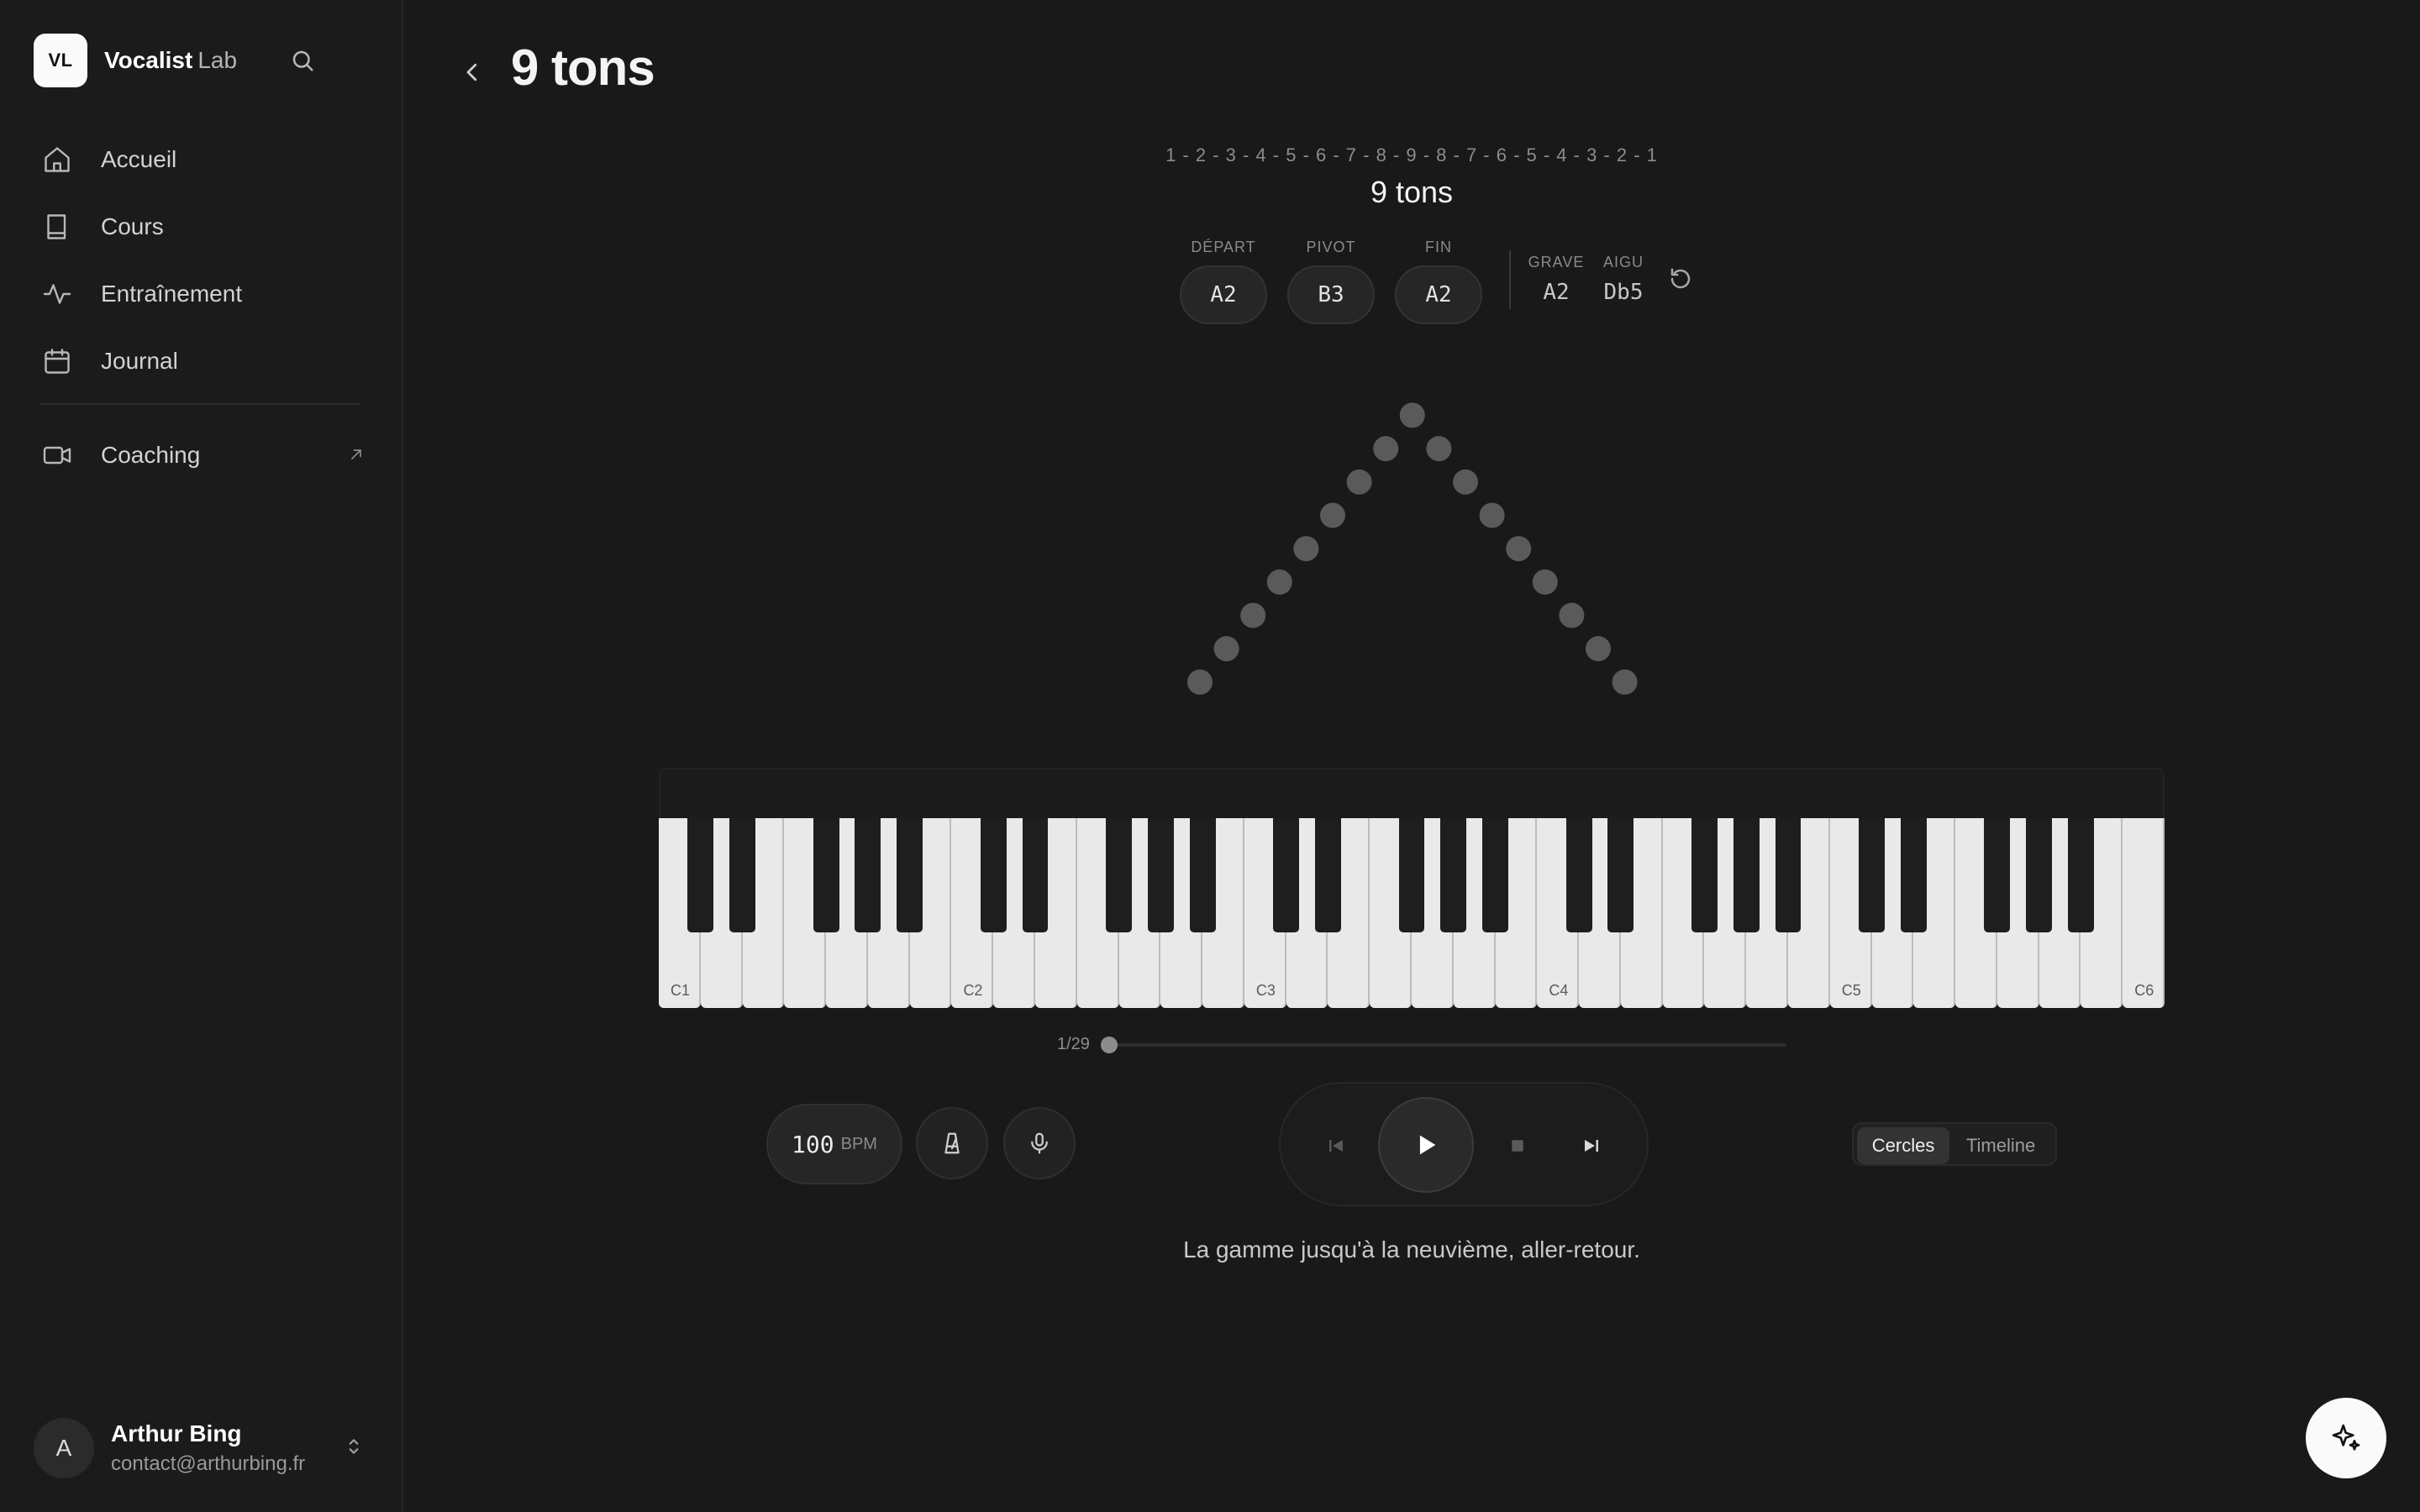 The height and width of the screenshot is (1512, 2420). I want to click on microphone-button, so click(1040, 1143).